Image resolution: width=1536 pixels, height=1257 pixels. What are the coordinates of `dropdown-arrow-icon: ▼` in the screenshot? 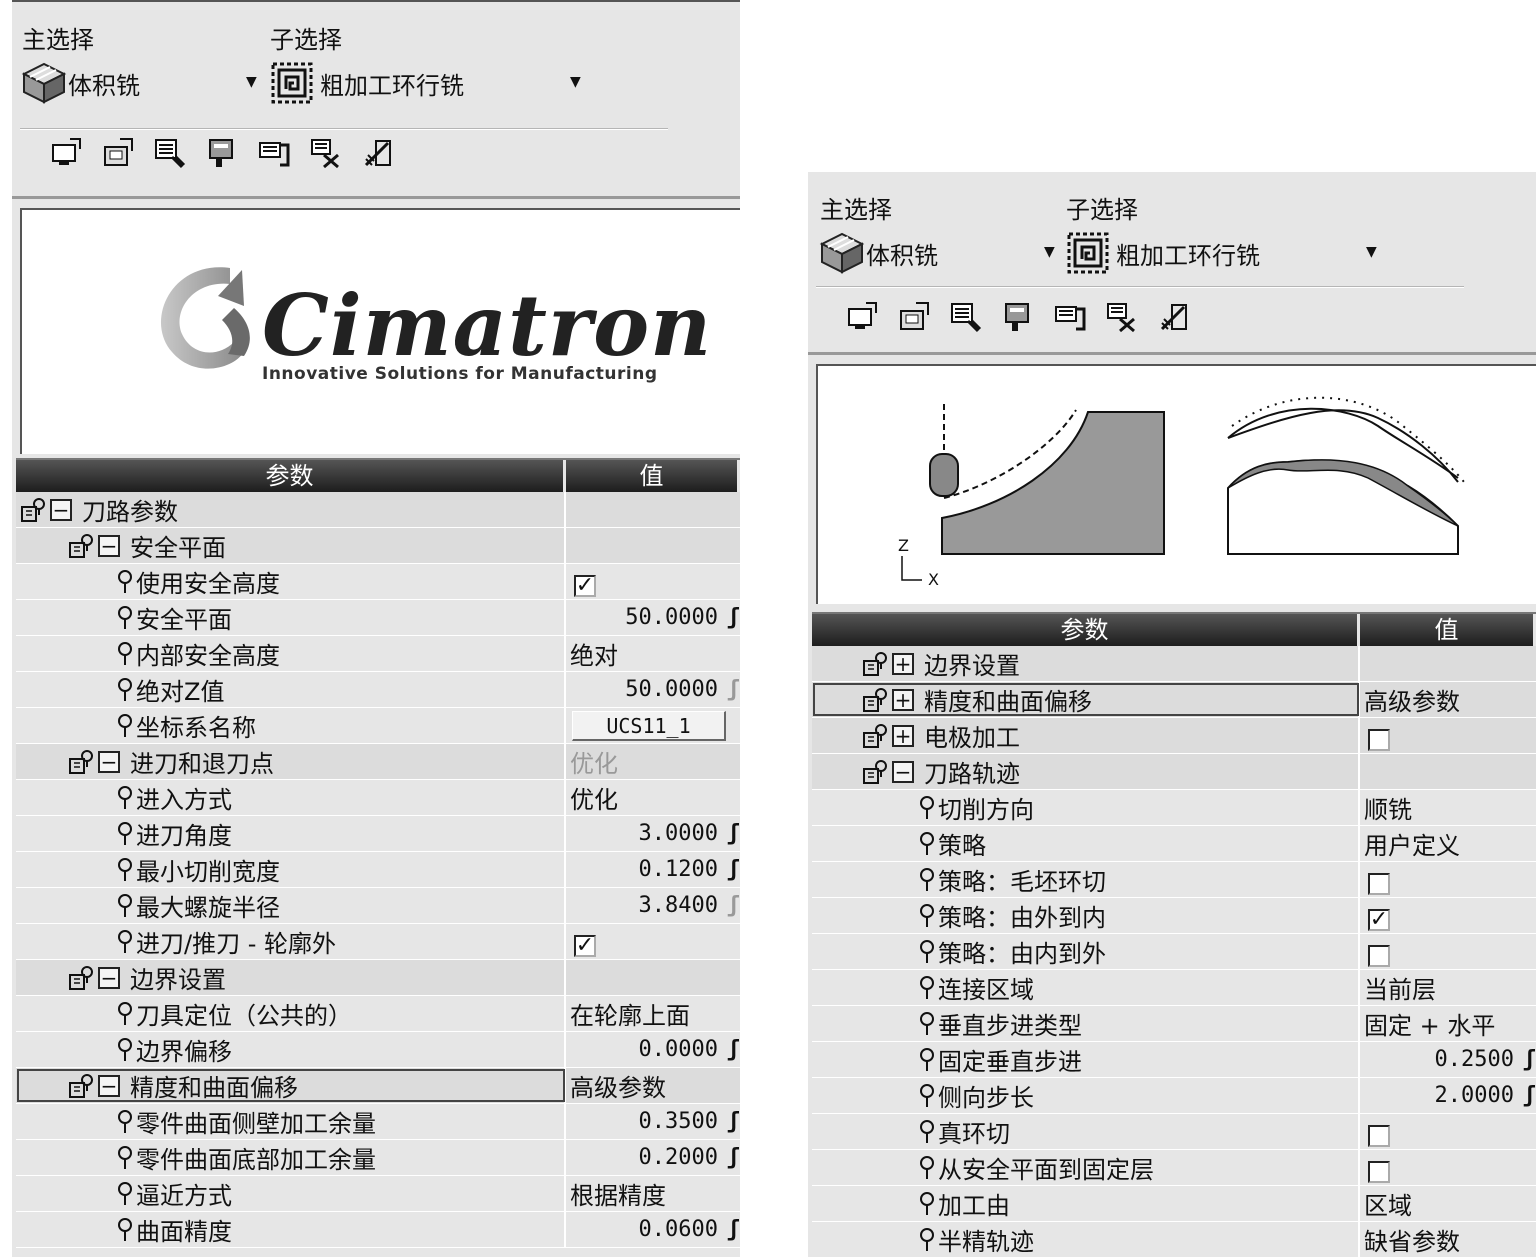 It's located at (1371, 252).